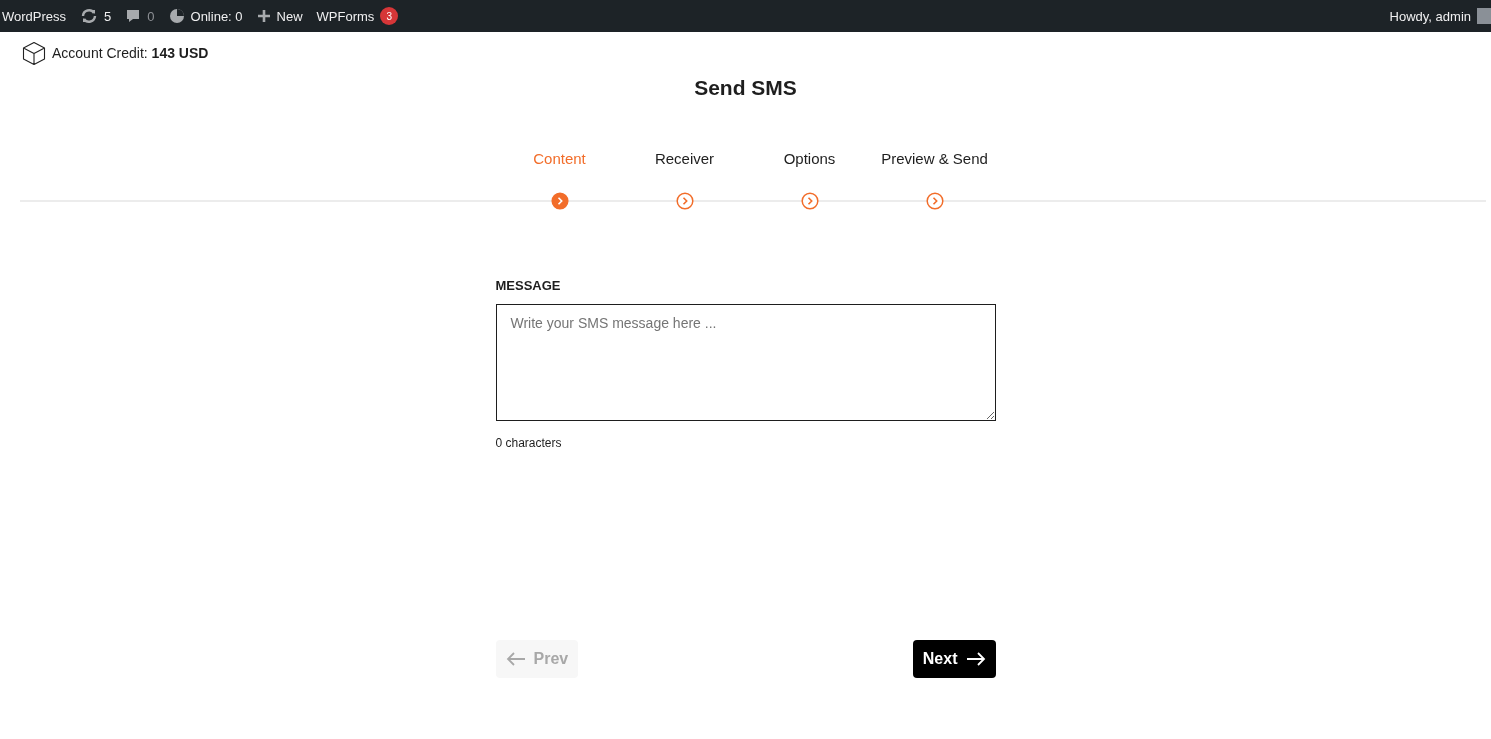 This screenshot has width=1491, height=739. Describe the element at coordinates (359, 16) in the screenshot. I see `admin-bar-item: WPForms 3` at that location.